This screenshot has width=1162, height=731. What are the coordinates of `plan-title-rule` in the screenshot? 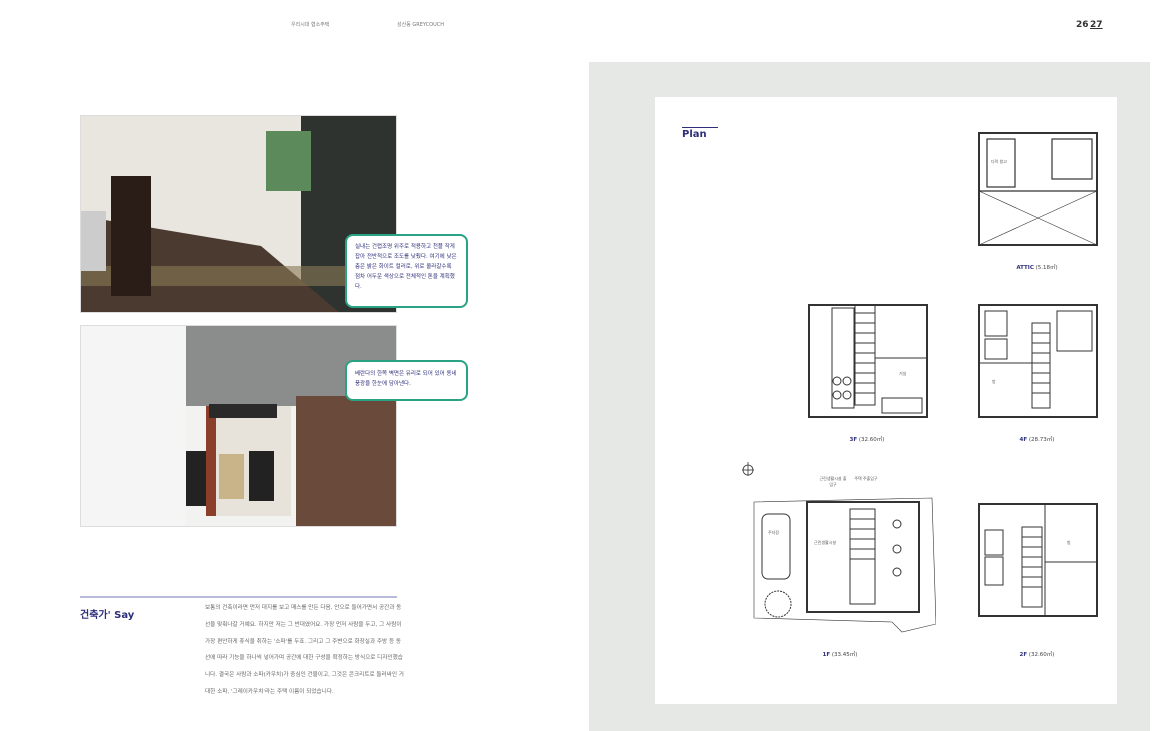 It's located at (700, 127).